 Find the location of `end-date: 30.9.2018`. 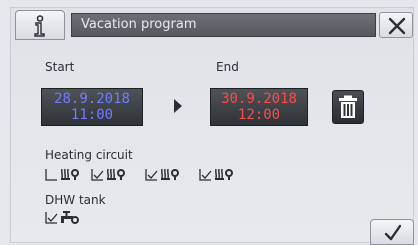

end-date: 30.9.2018 is located at coordinates (259, 99).